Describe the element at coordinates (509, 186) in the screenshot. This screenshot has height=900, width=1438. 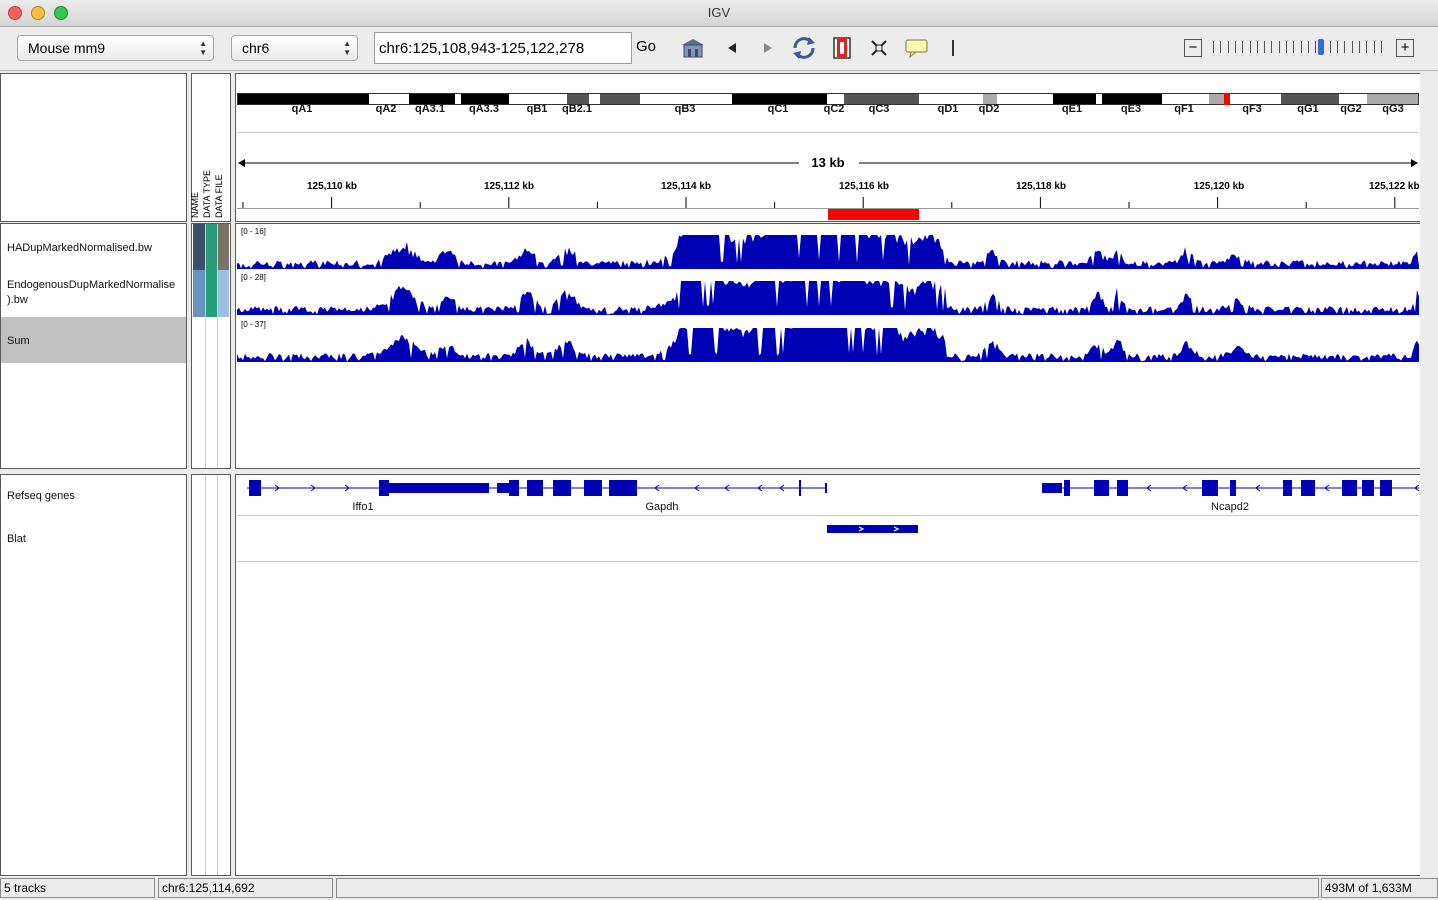
I see `ruler-tick-label: 125,112 kb` at that location.